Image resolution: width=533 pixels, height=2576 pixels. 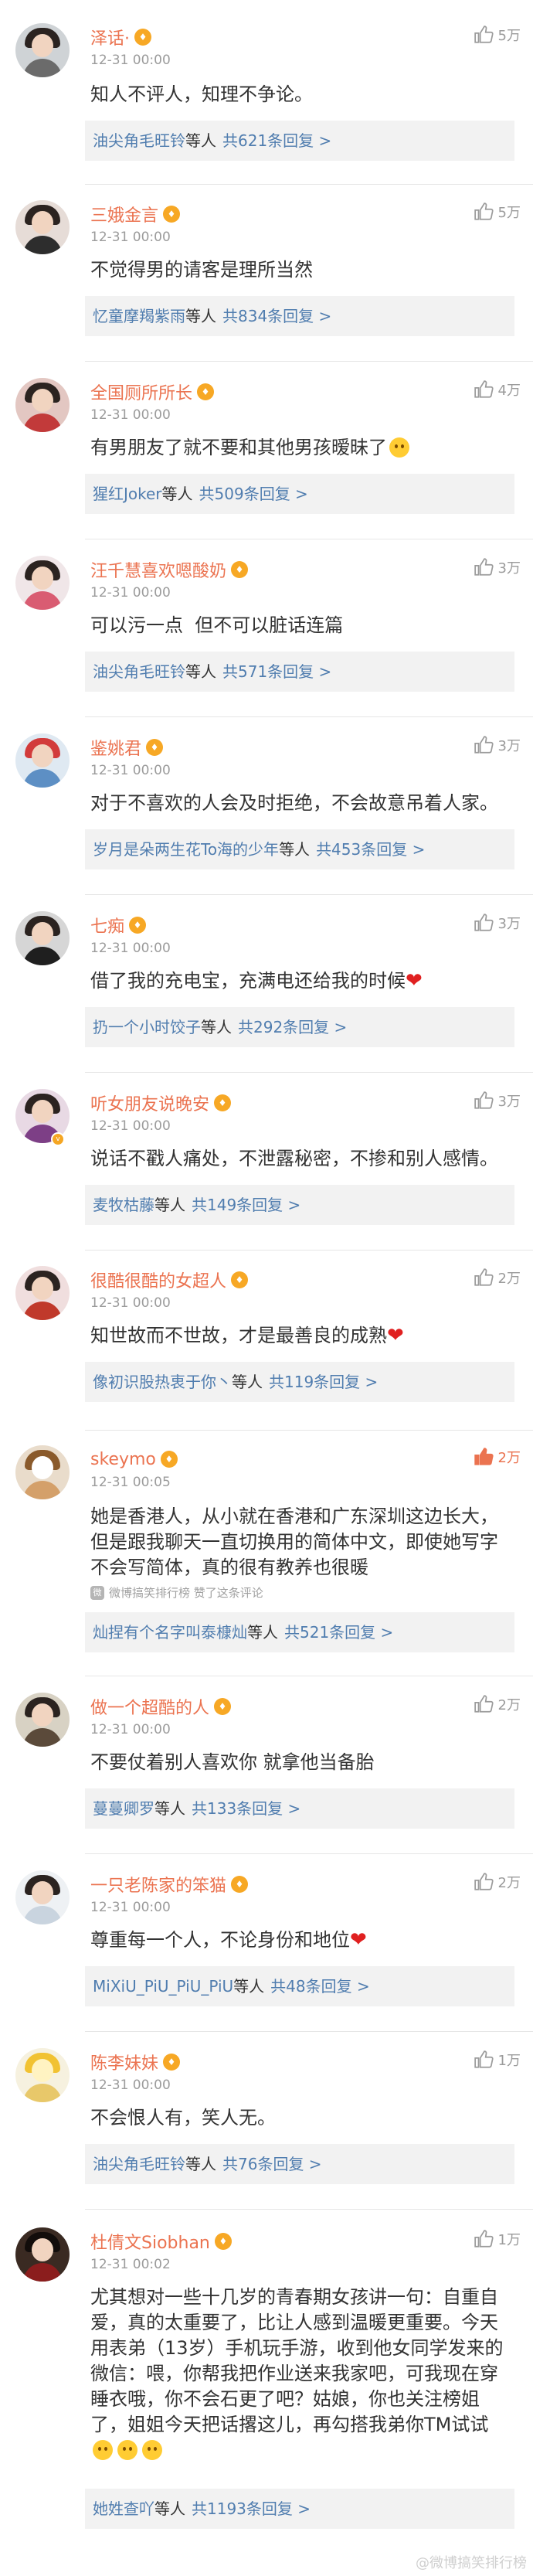 What do you see at coordinates (123, 1808) in the screenshot?
I see `reply-names: 蔓蔓卿罗` at bounding box center [123, 1808].